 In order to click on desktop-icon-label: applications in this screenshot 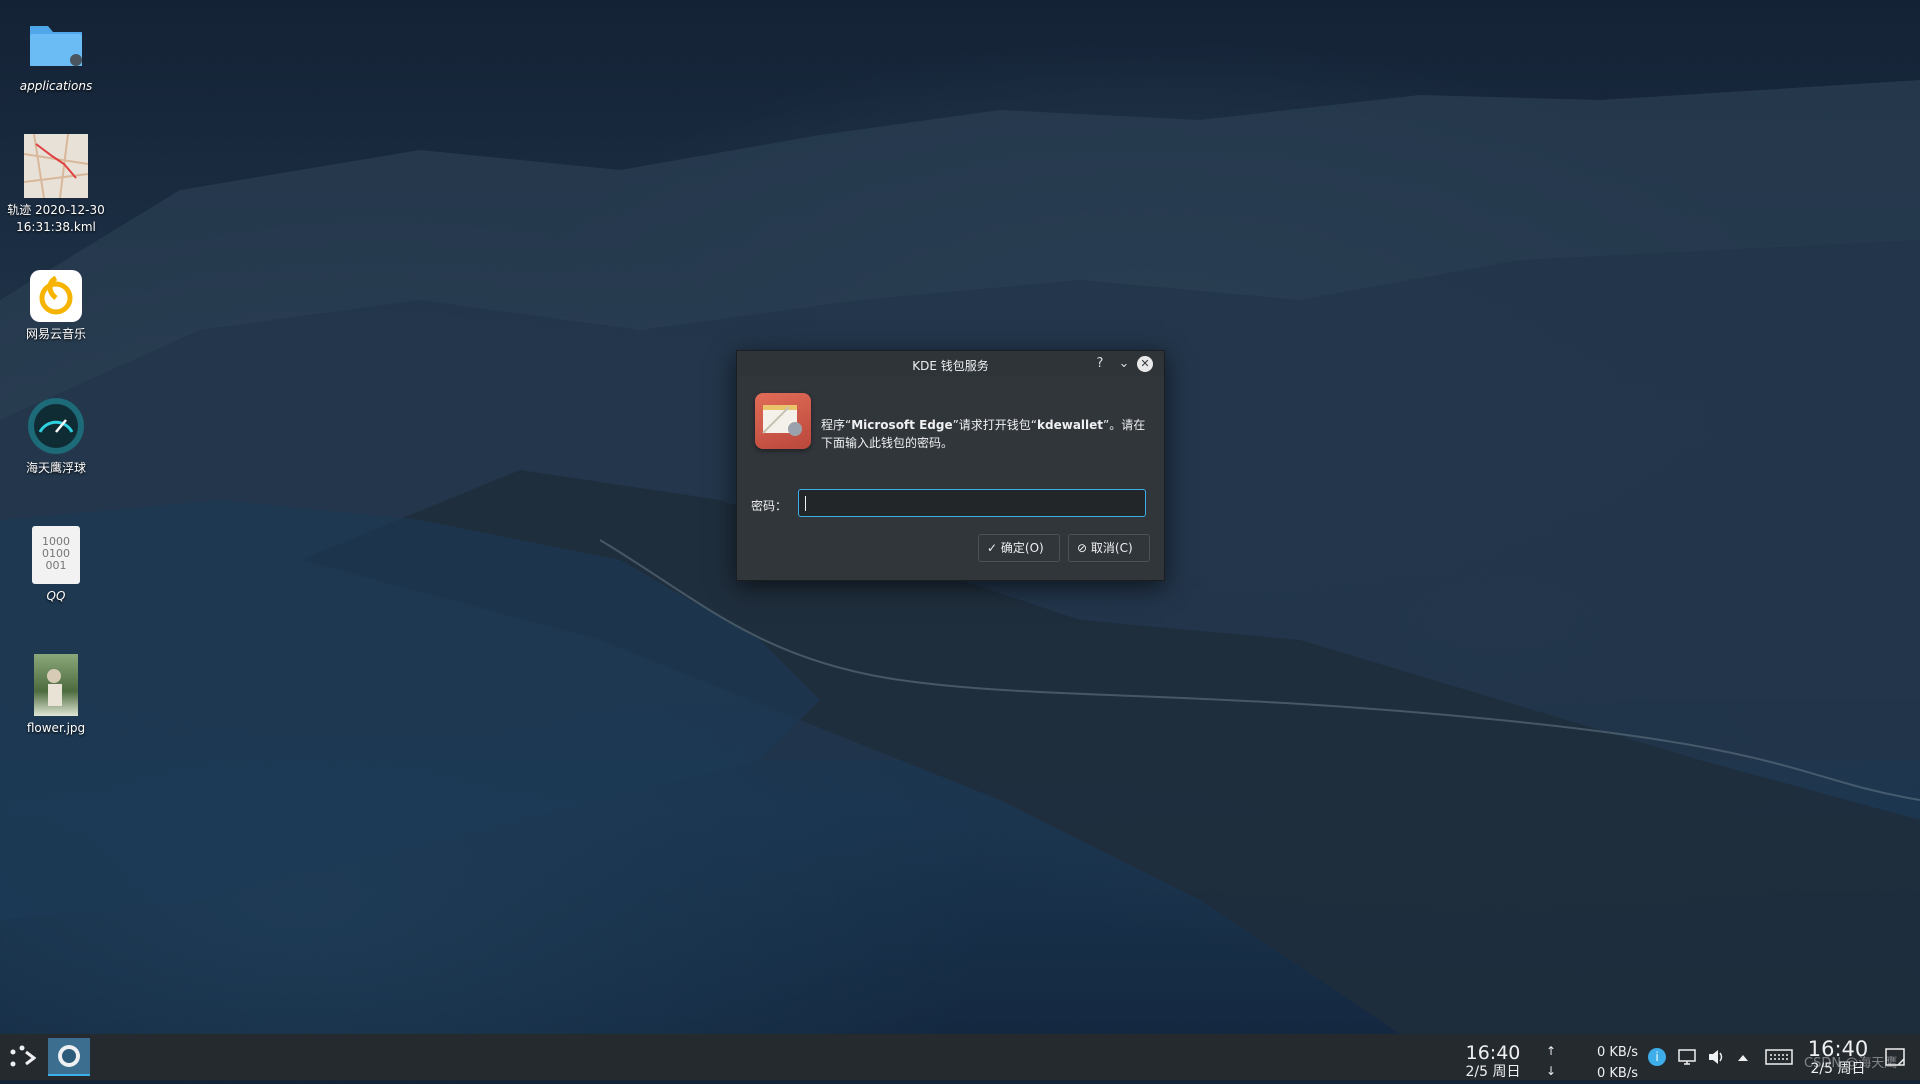, I will do `click(56, 86)`.